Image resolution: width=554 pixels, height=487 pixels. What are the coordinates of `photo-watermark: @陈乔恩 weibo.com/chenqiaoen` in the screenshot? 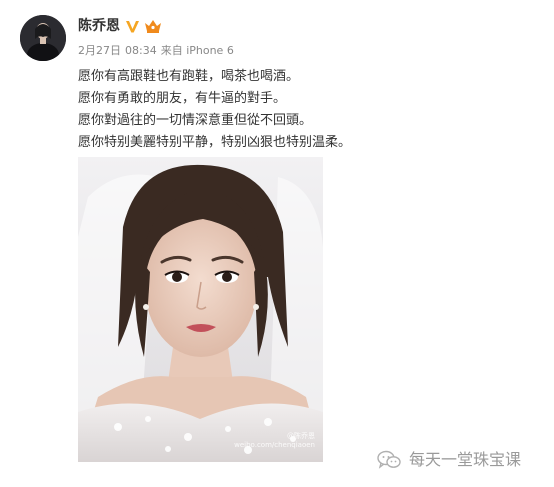 It's located at (274, 441).